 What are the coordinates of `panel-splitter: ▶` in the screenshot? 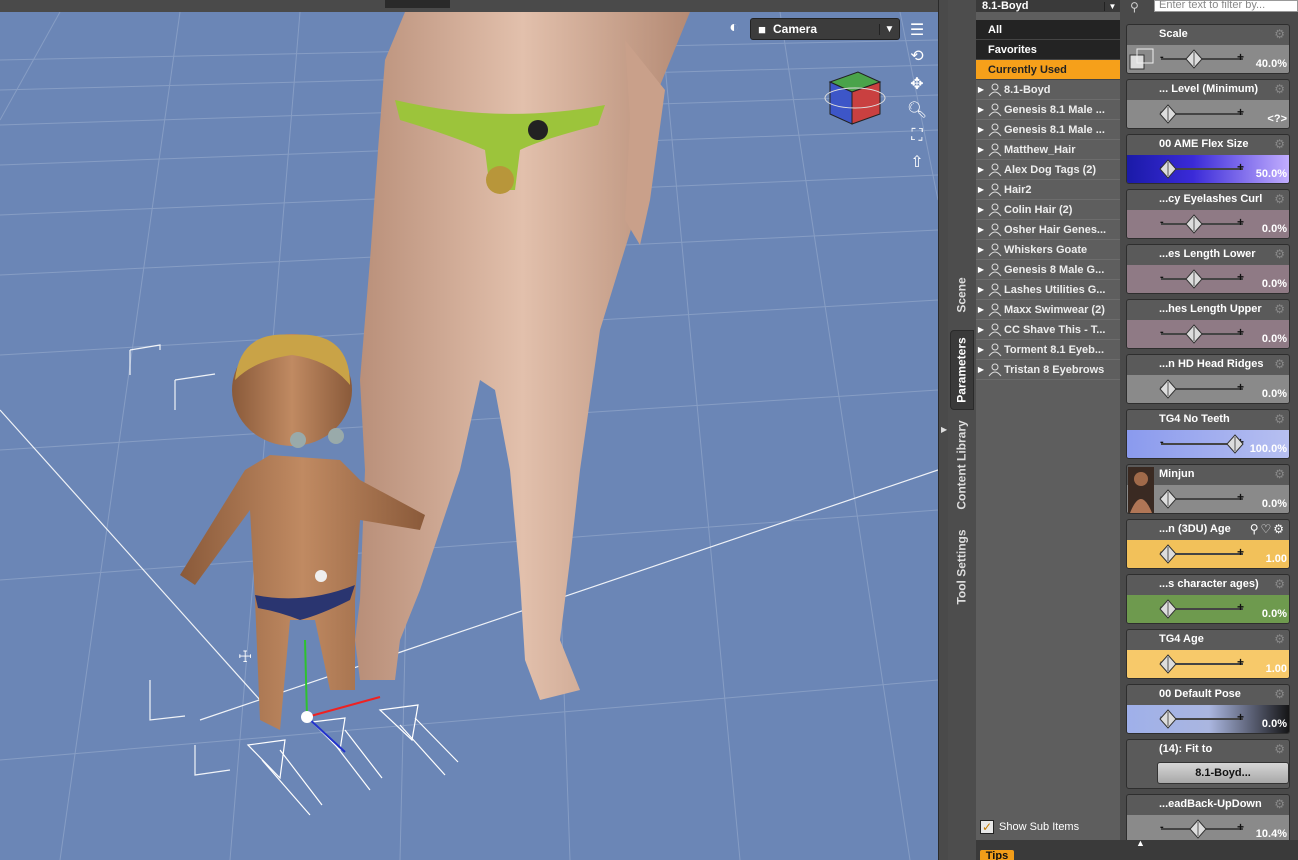 It's located at (943, 430).